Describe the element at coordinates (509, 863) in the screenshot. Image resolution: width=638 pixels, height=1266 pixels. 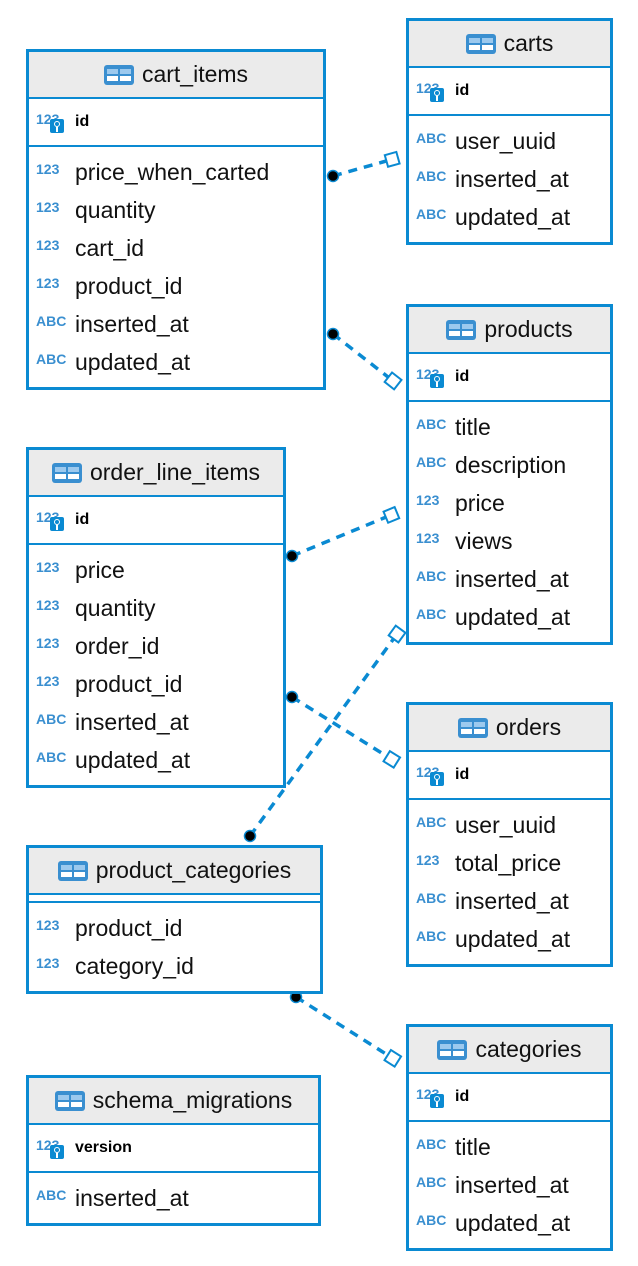
I see `column-row: 123 total_price` at that location.